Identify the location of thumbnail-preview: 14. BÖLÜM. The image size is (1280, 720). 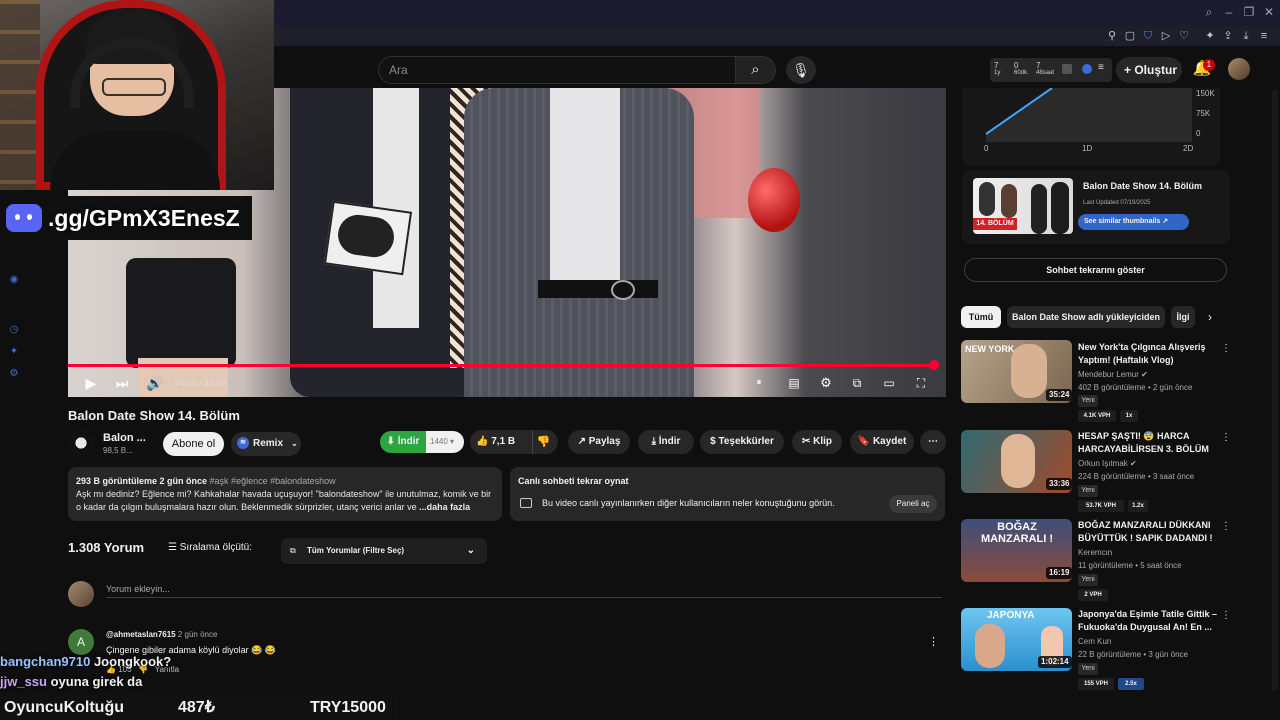
(1023, 206).